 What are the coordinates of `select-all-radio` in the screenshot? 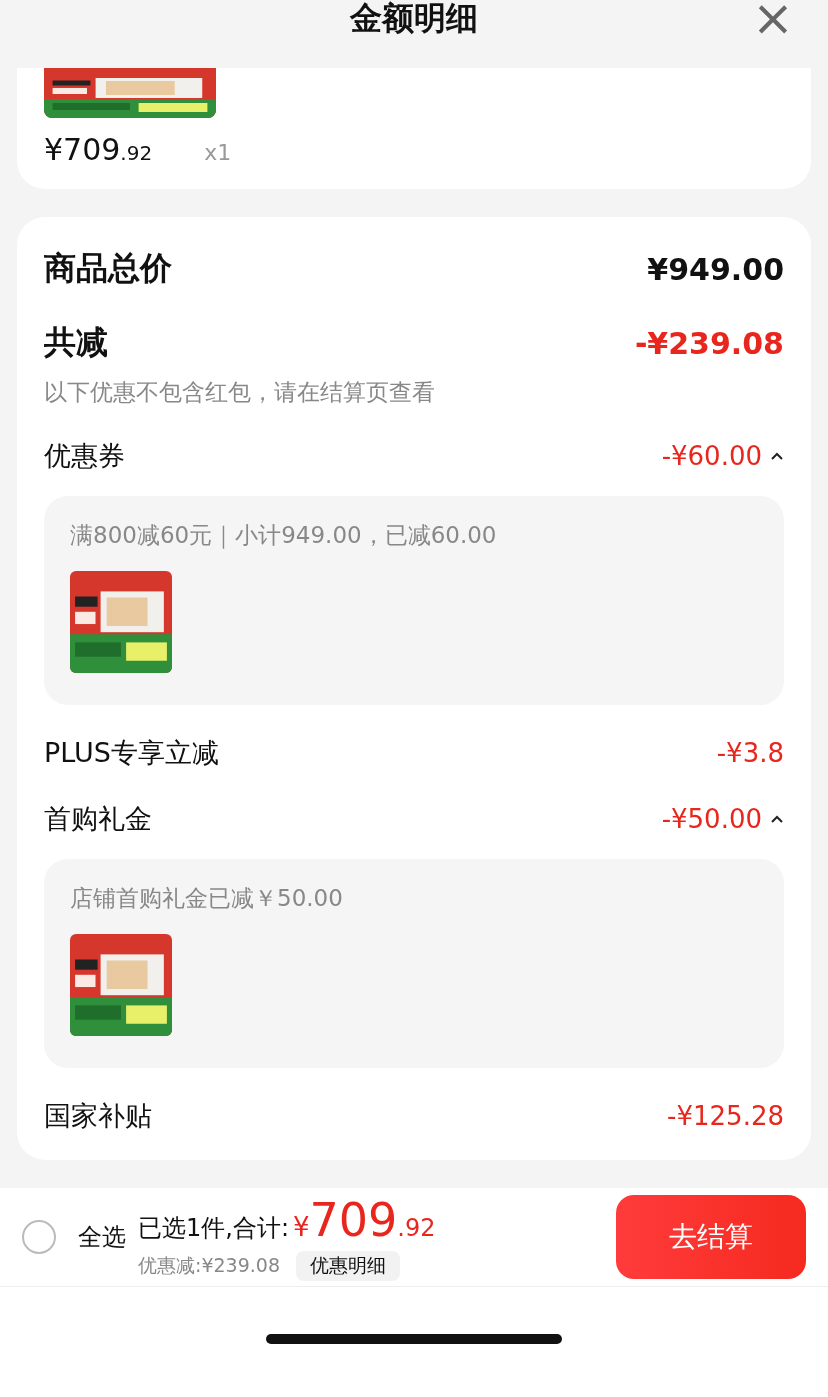 It's located at (39, 1237).